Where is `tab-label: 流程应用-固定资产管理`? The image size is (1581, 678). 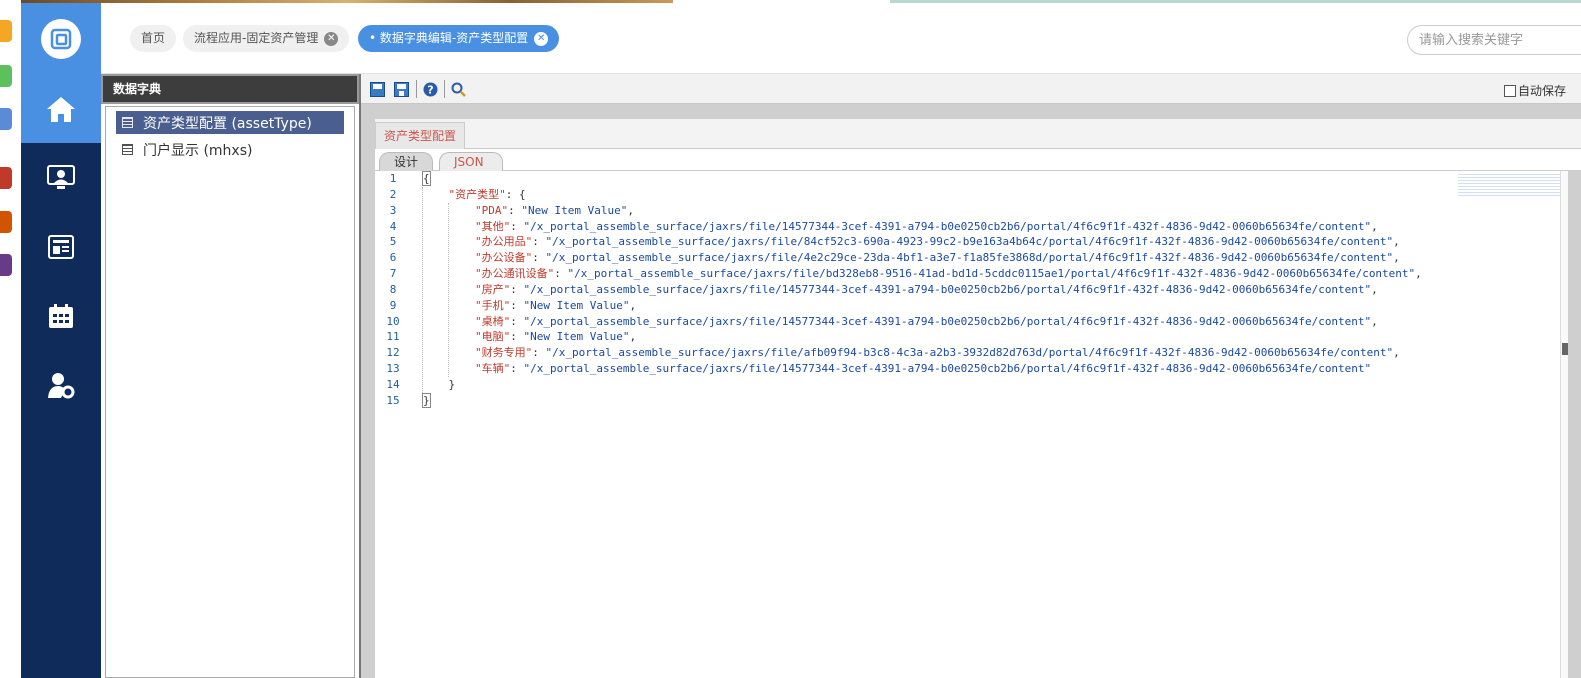
tab-label: 流程应用-固定资产管理 is located at coordinates (256, 38).